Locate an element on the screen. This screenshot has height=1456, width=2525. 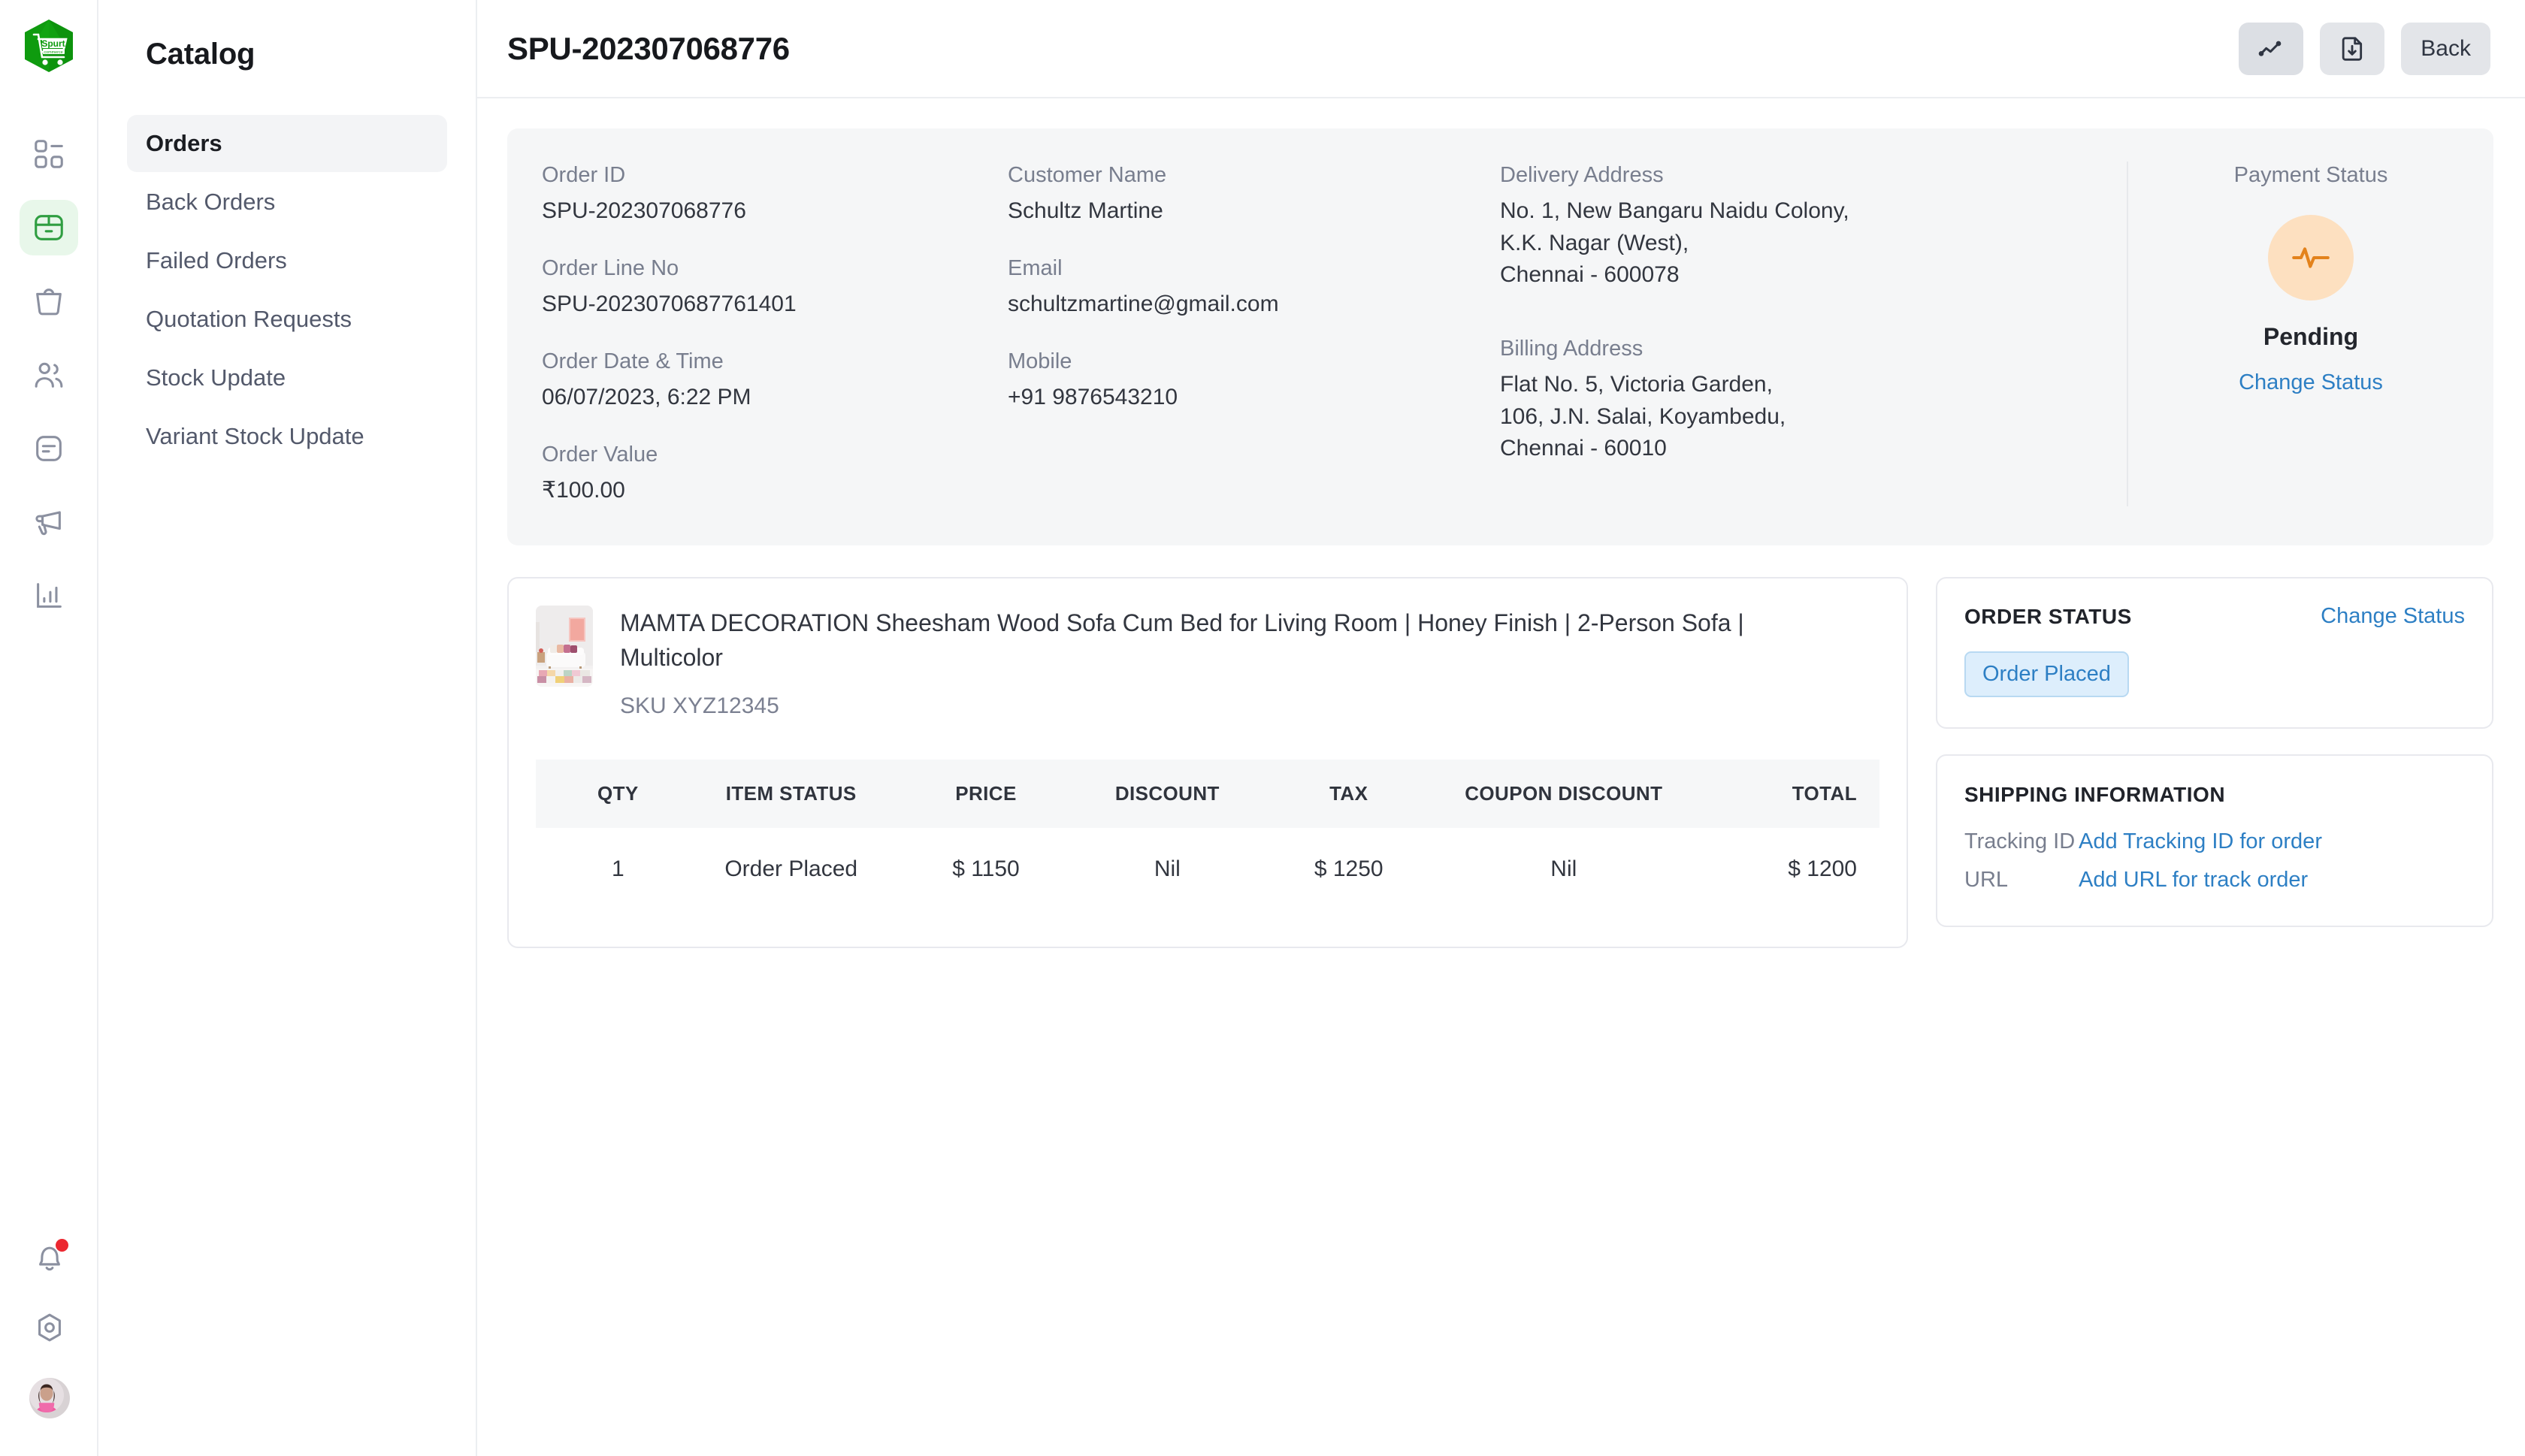
add-tracking-id-link: Add Tracking ID for order is located at coordinates (2200, 841).